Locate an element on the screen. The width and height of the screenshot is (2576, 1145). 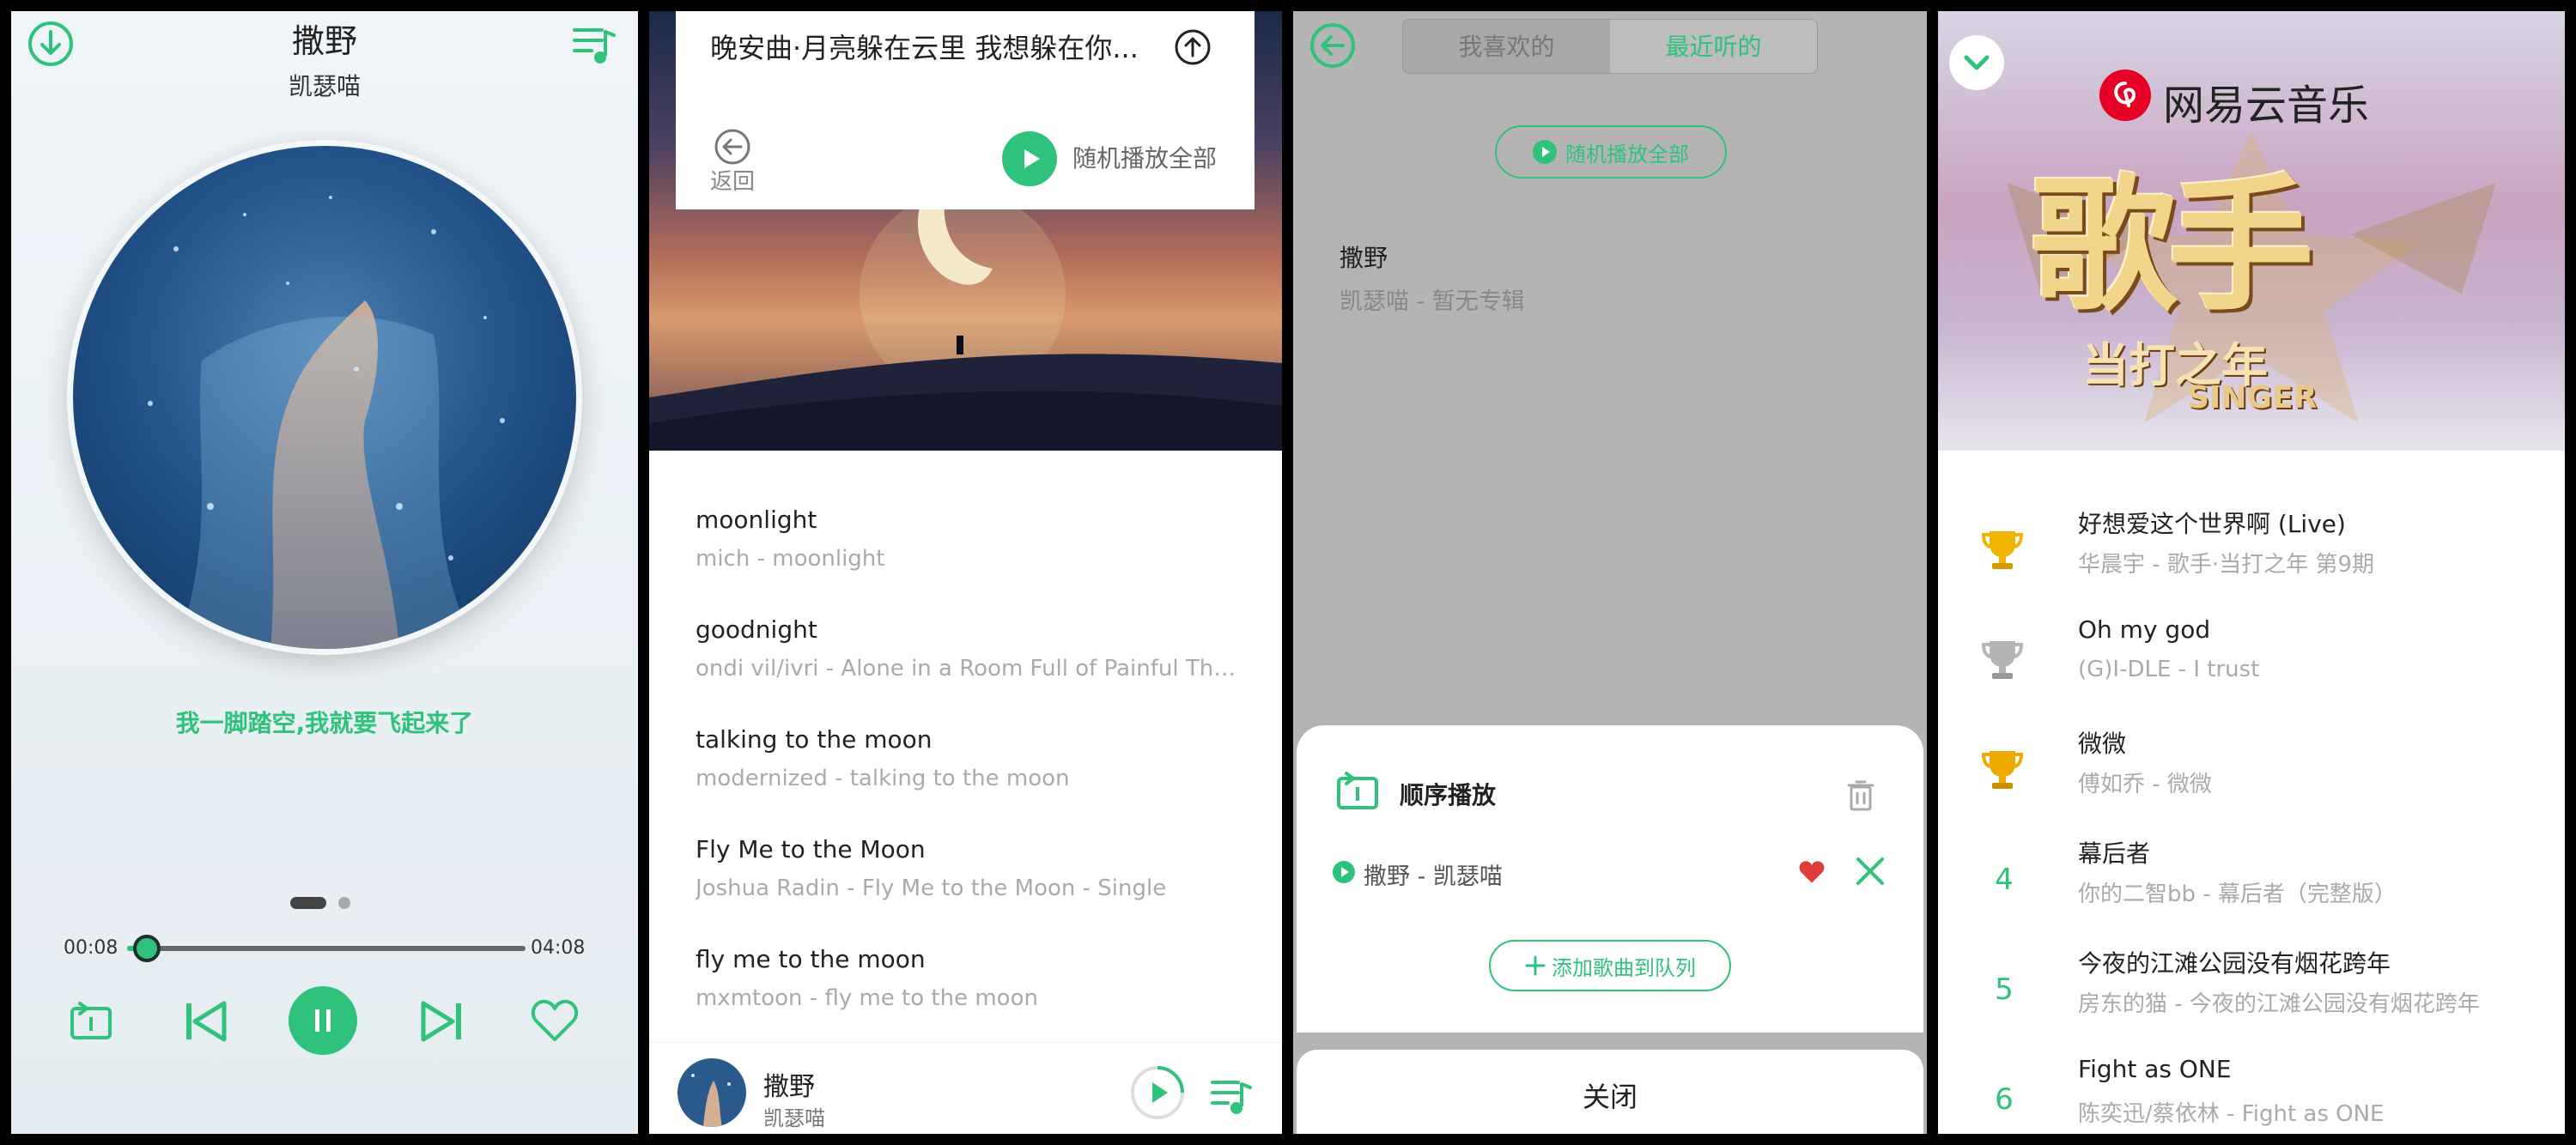
mini-play-button is located at coordinates (1158, 1092).